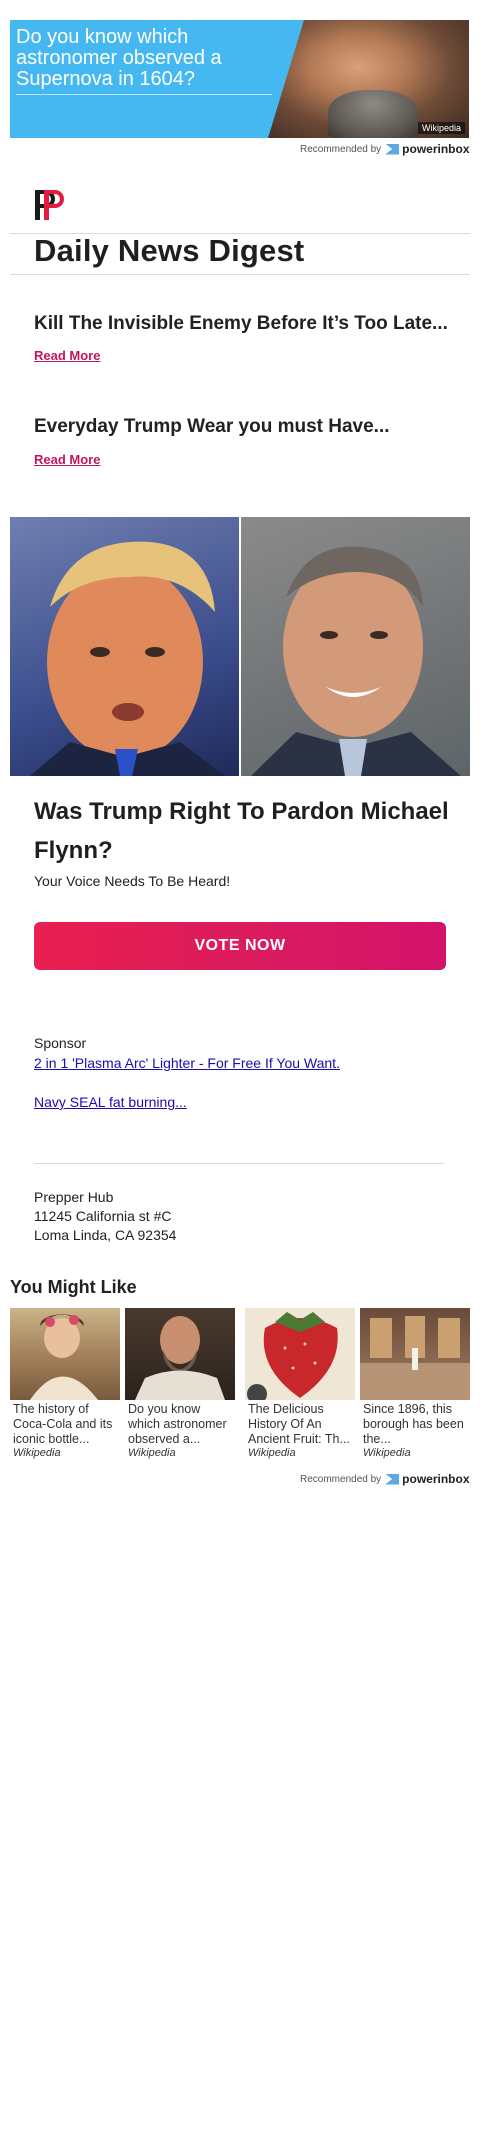 This screenshot has width=480, height=2142. Describe the element at coordinates (127, 658) in the screenshot. I see `trump-portrait-illustration` at that location.